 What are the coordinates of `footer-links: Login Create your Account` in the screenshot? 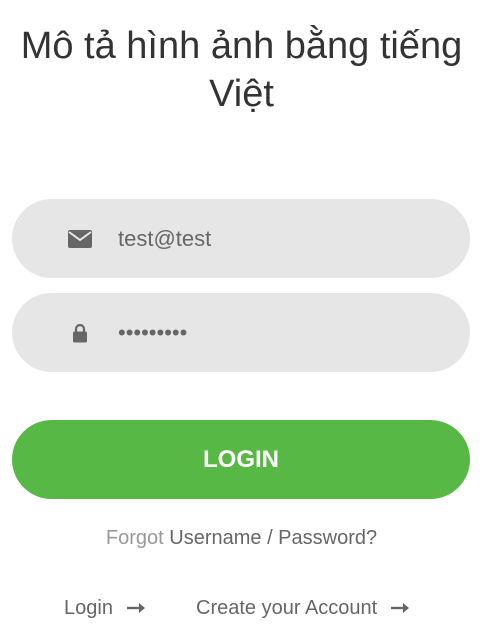 It's located at (241, 608).